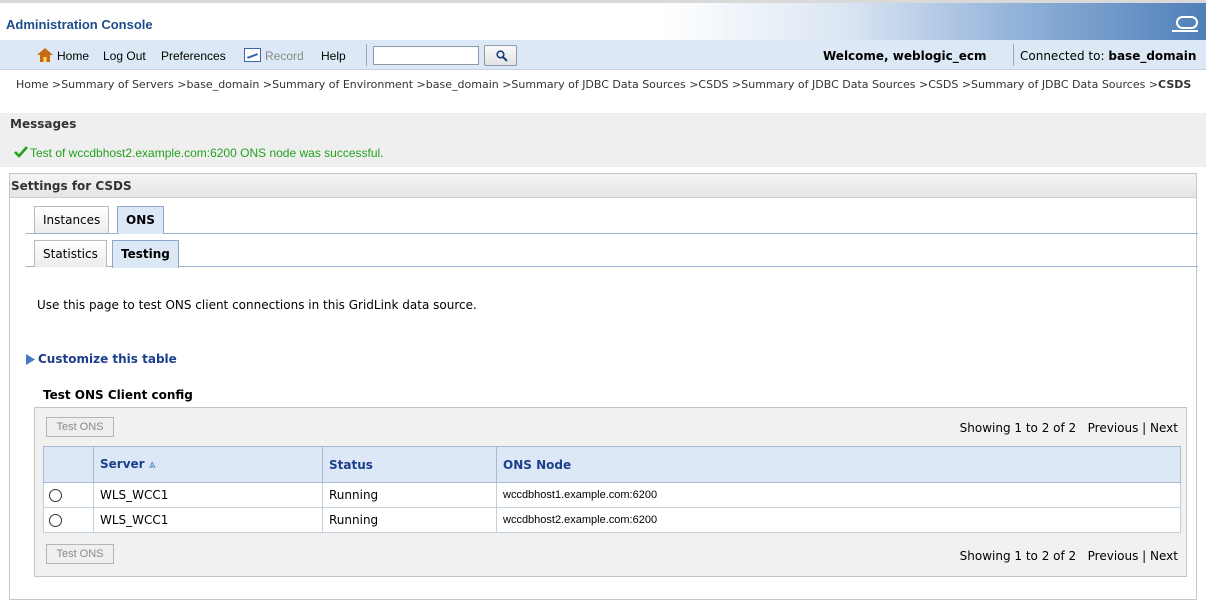 The image size is (1206, 602). I want to click on column-header-ons-node: ONS Node, so click(838, 464).